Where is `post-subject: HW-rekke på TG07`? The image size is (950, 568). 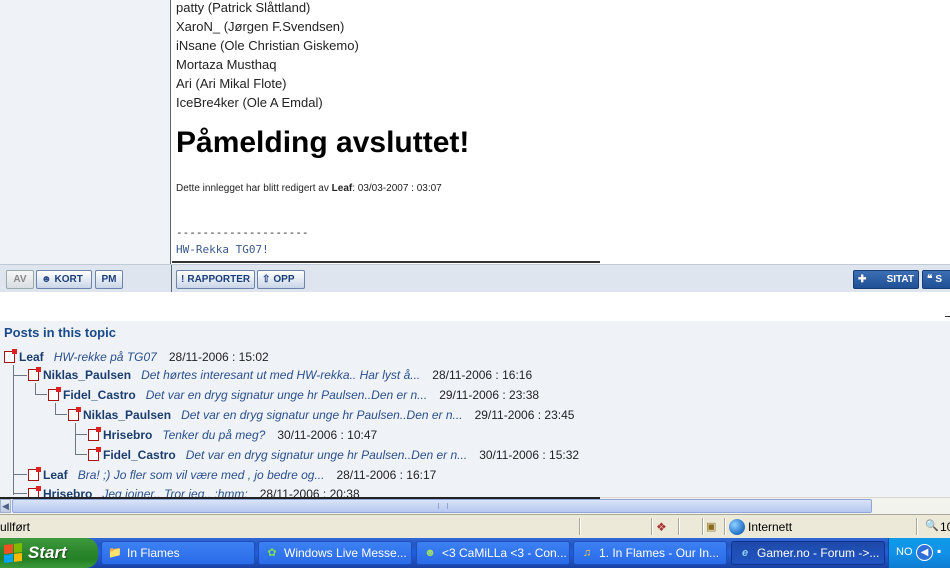 post-subject: HW-rekke på TG07 is located at coordinates (105, 357).